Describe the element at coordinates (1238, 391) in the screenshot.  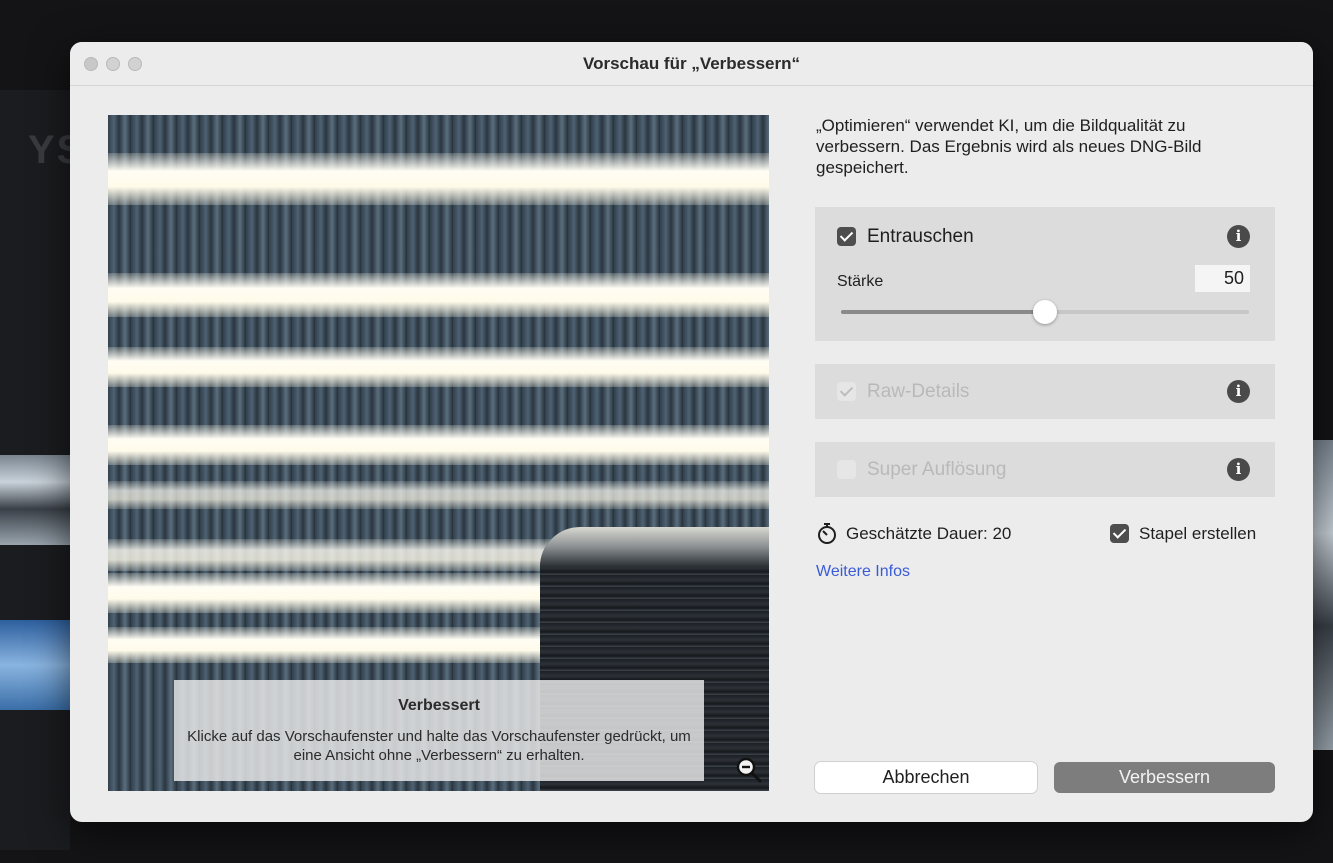
I see `raw-details-info-icon: i` at that location.